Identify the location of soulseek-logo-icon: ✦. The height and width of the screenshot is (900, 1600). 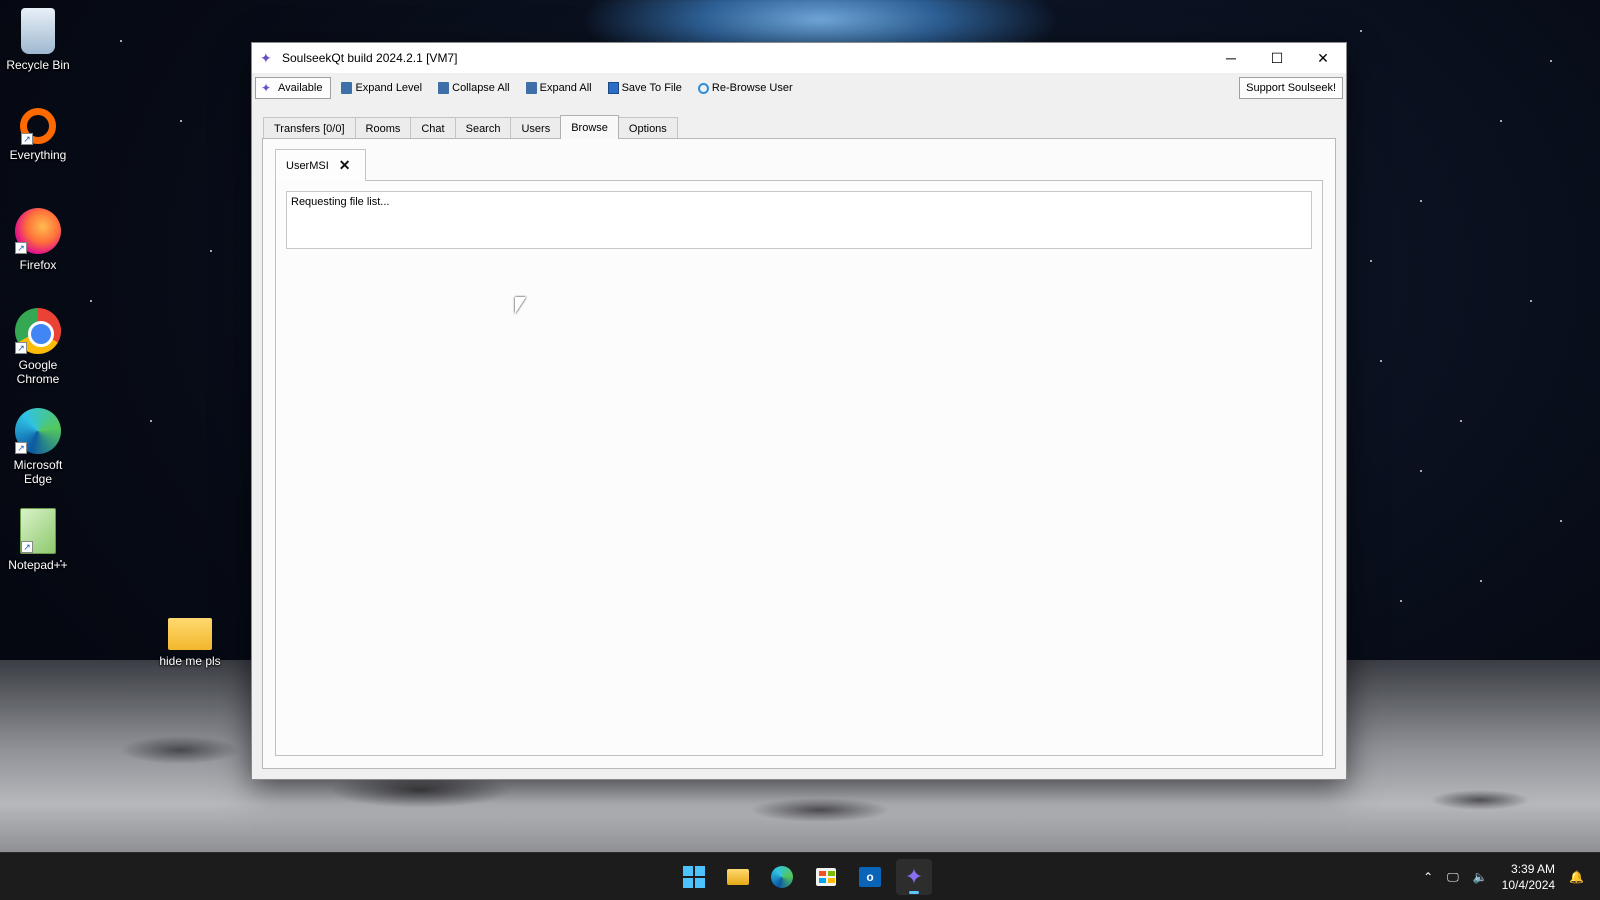
(266, 58).